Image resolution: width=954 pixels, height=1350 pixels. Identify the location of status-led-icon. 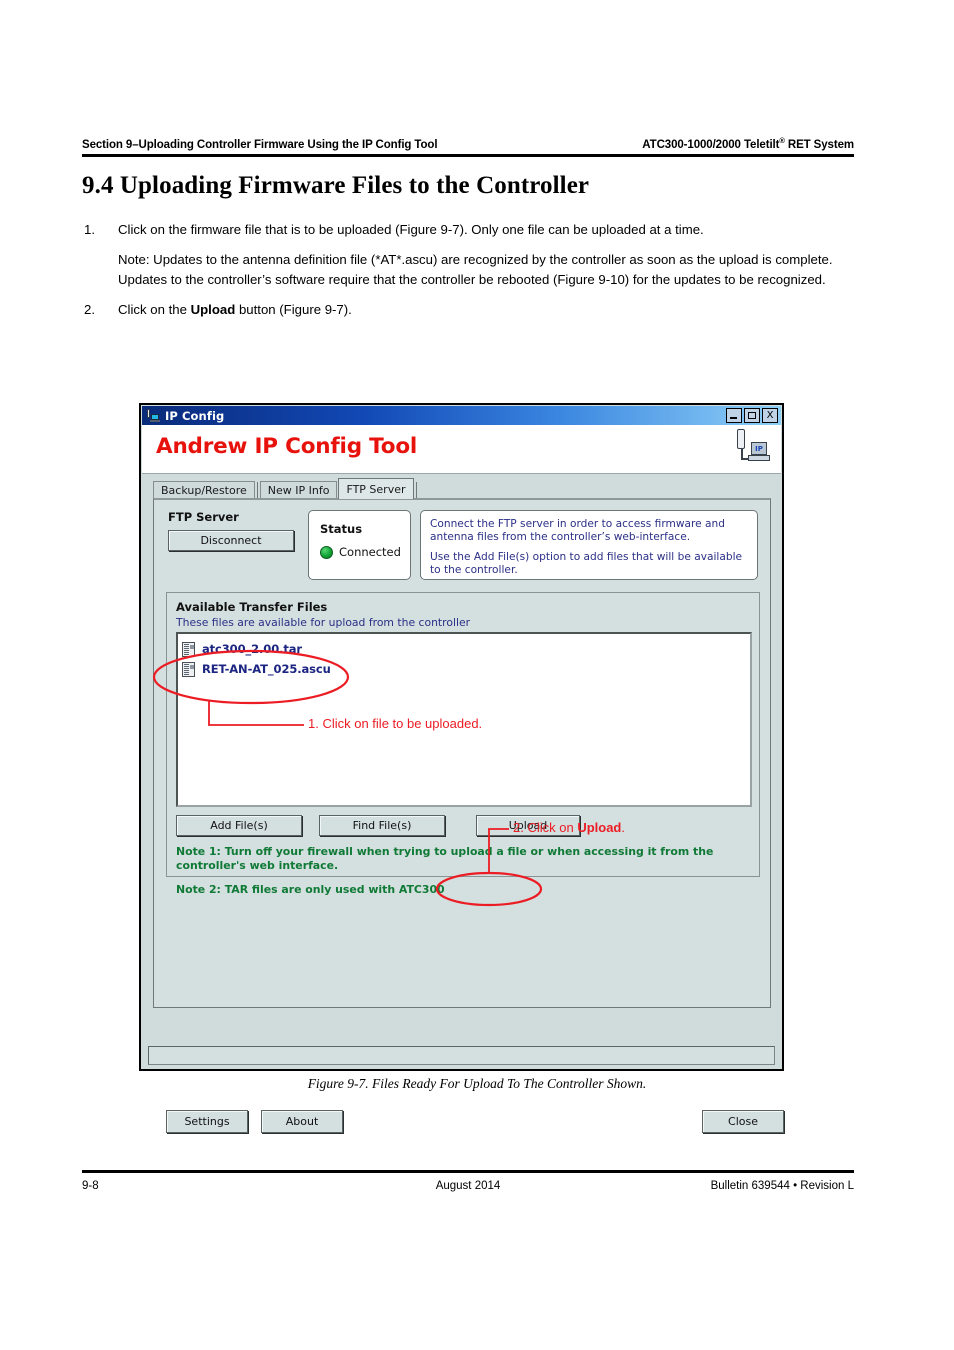
(326, 552).